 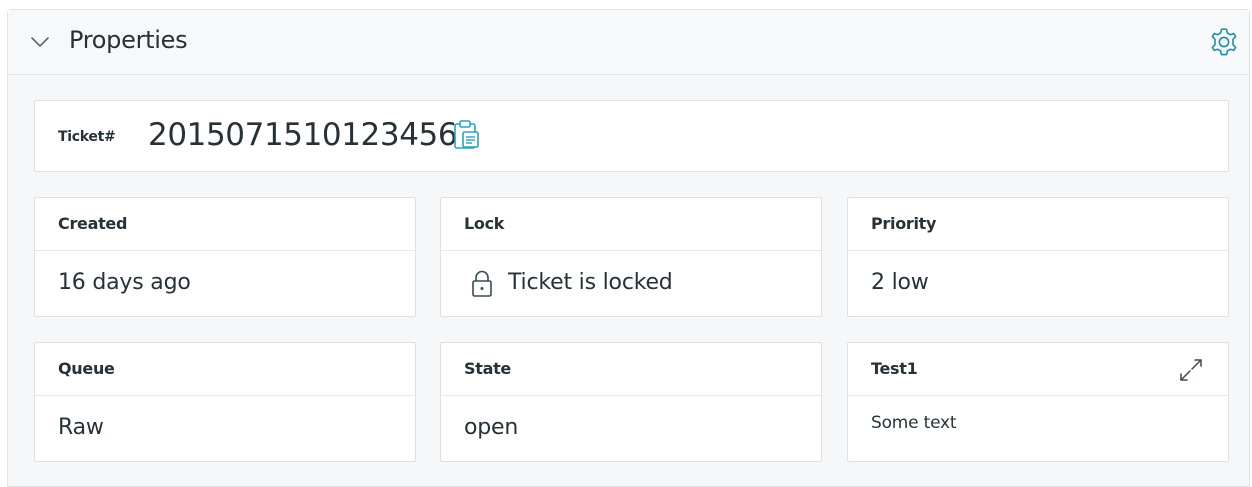 What do you see at coordinates (128, 40) in the screenshot?
I see `widget-title: Properties` at bounding box center [128, 40].